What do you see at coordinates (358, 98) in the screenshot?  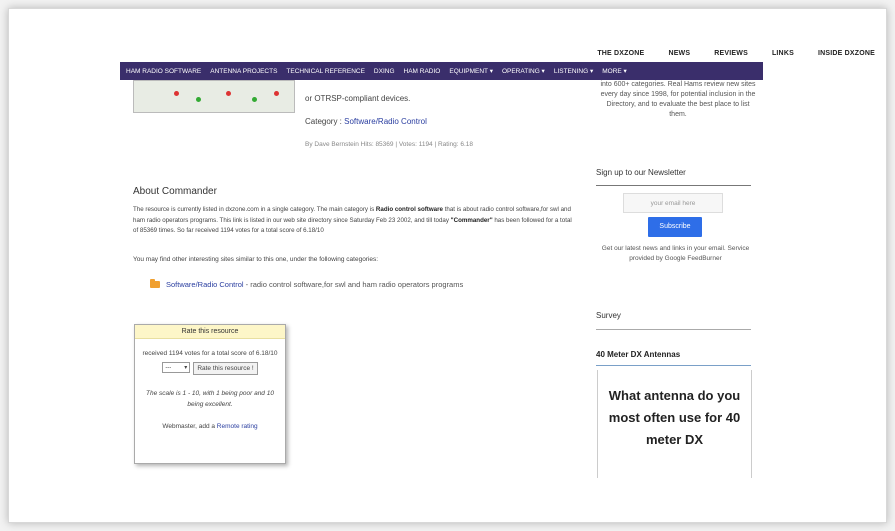 I see `resource-description: or OTRSP-compliant devices.` at bounding box center [358, 98].